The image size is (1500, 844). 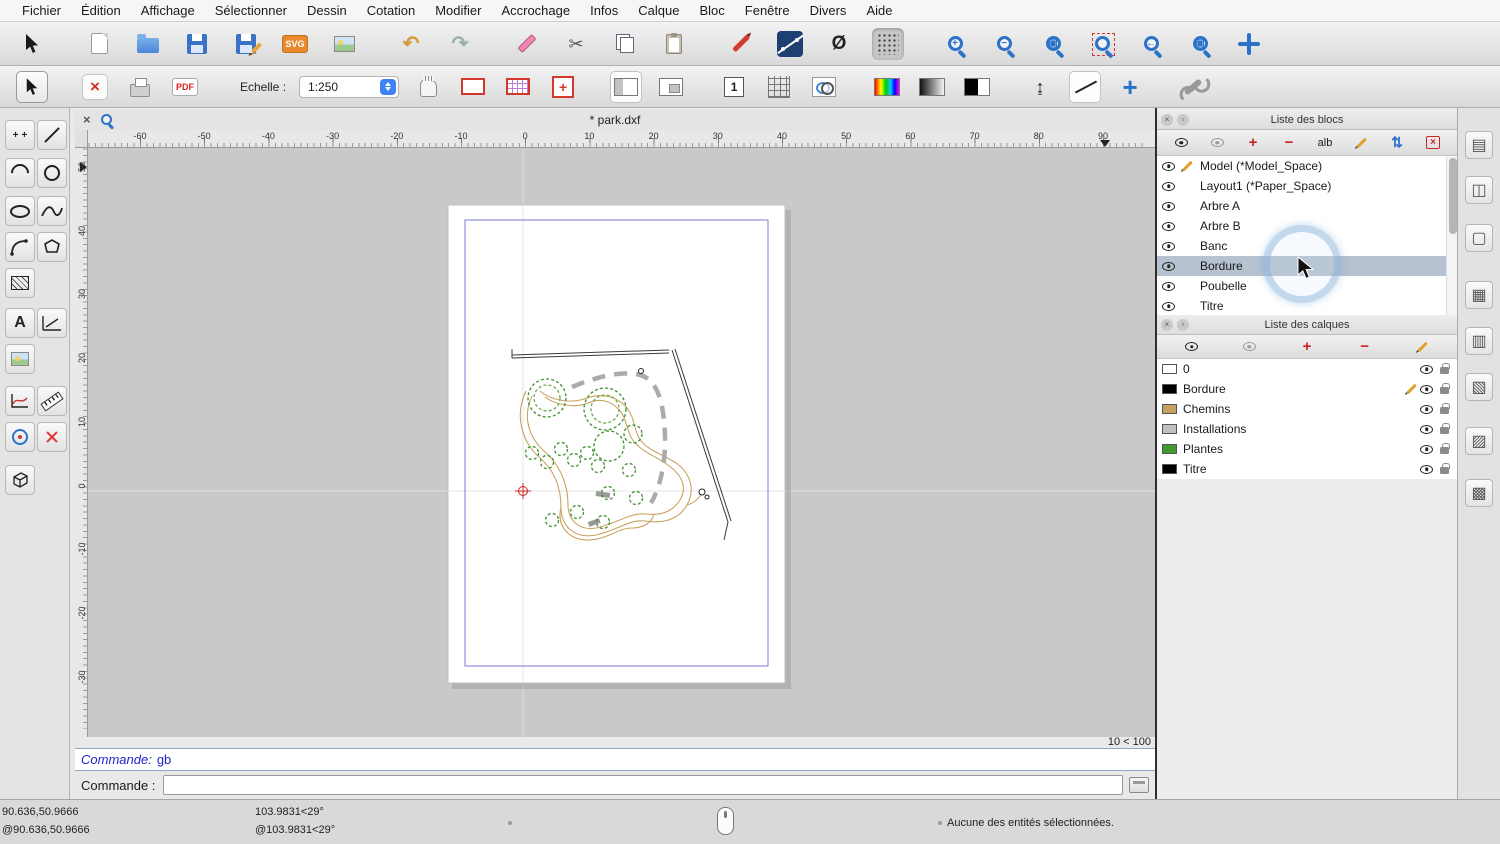 I want to click on hide-block-button, so click(x=1217, y=143).